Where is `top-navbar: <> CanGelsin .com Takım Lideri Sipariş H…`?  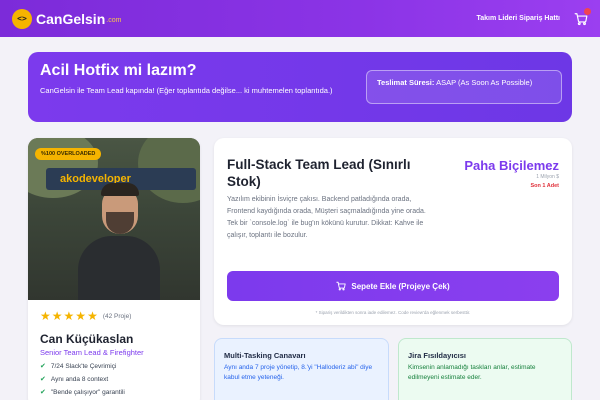 top-navbar: <> CanGelsin .com Takım Lideri Sipariş H… is located at coordinates (300, 18).